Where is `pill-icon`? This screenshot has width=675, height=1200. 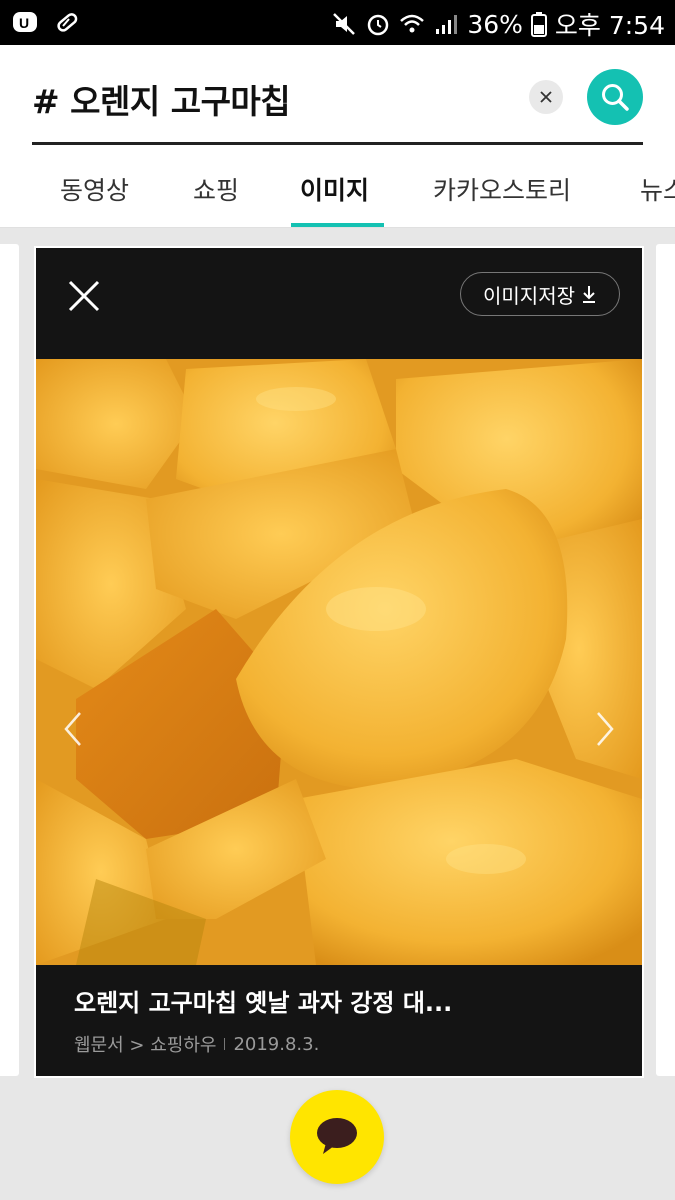
pill-icon is located at coordinates (67, 22).